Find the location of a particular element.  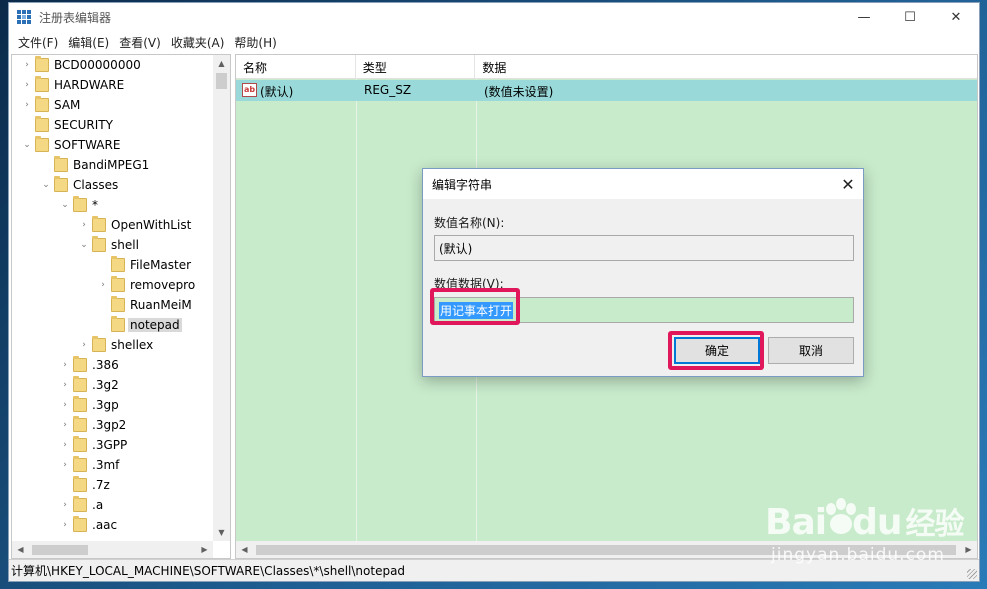

tree-horizontal-scrollbar: ◀ ▶ is located at coordinates (112, 549).